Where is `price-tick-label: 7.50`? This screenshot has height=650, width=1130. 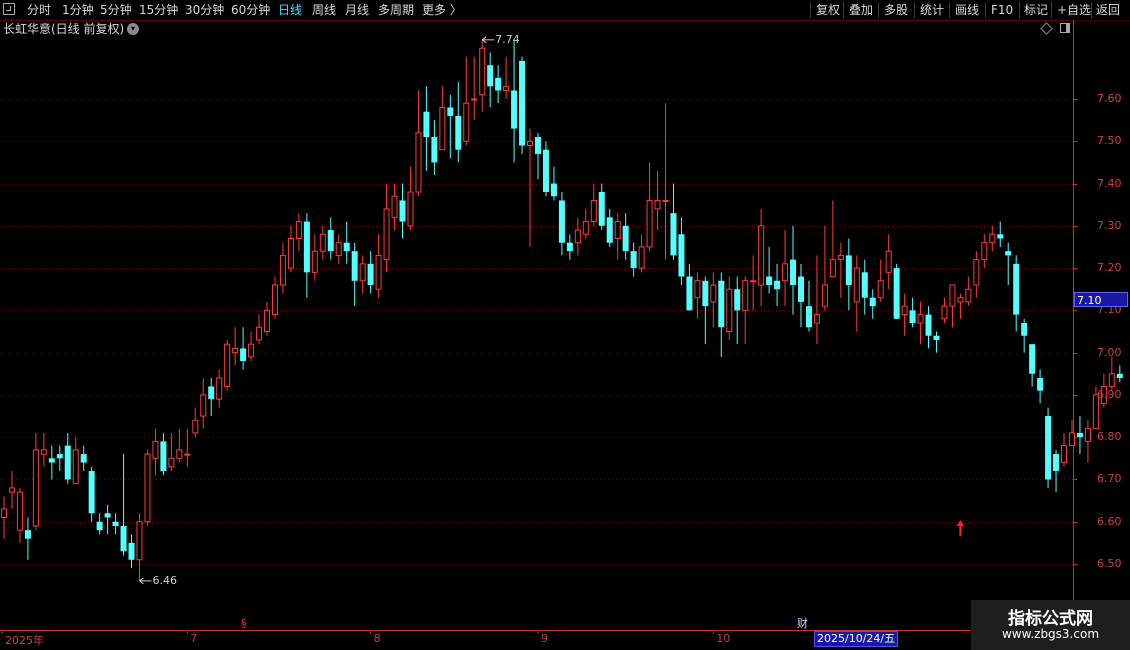
price-tick-label: 7.50 is located at coordinates (1109, 141).